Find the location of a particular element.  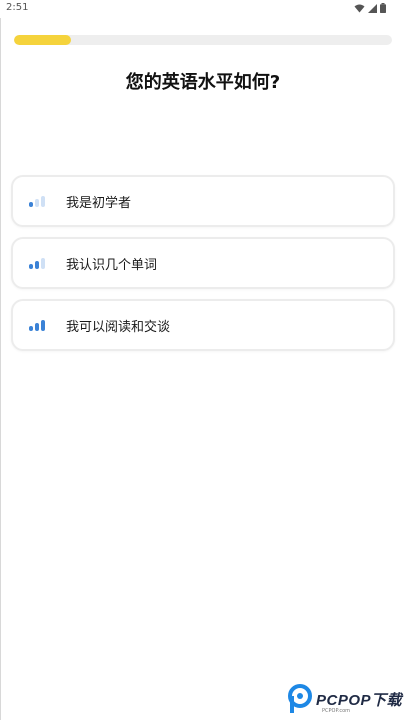

signal-icon is located at coordinates (372, 8).